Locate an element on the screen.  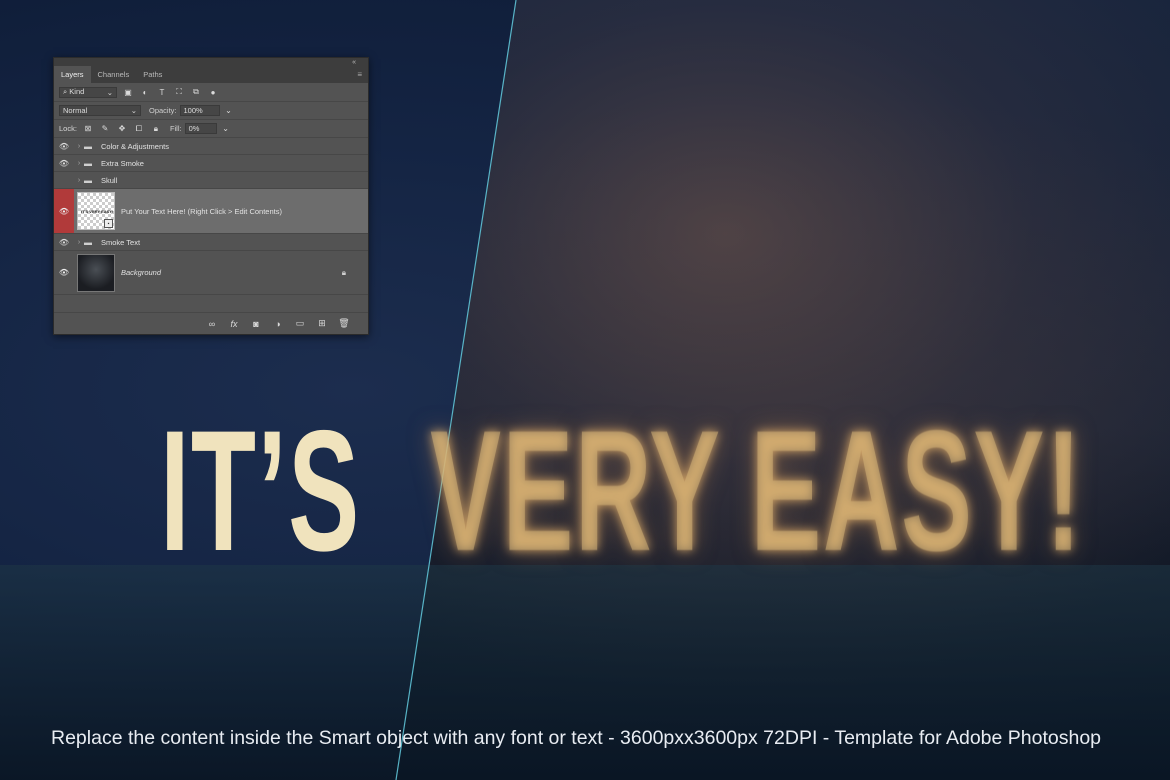
blend-opacity-row: Normal ⌄ Opacity: 100% ⌄ is located at coordinates (211, 111).